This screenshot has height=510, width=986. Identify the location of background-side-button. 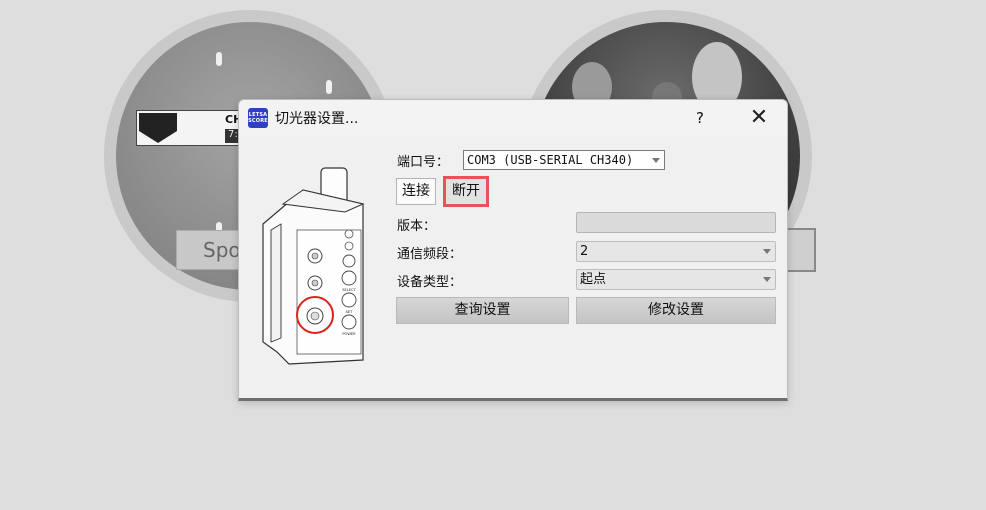
(801, 250).